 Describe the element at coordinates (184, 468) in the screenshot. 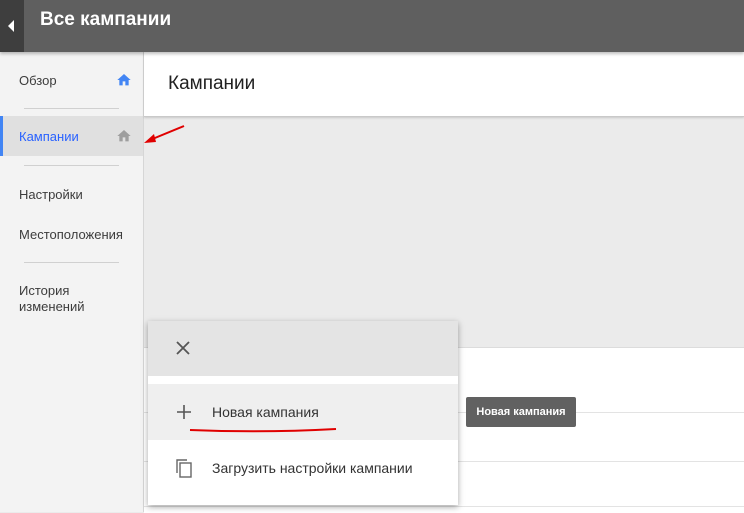

I see `copy-icon` at that location.